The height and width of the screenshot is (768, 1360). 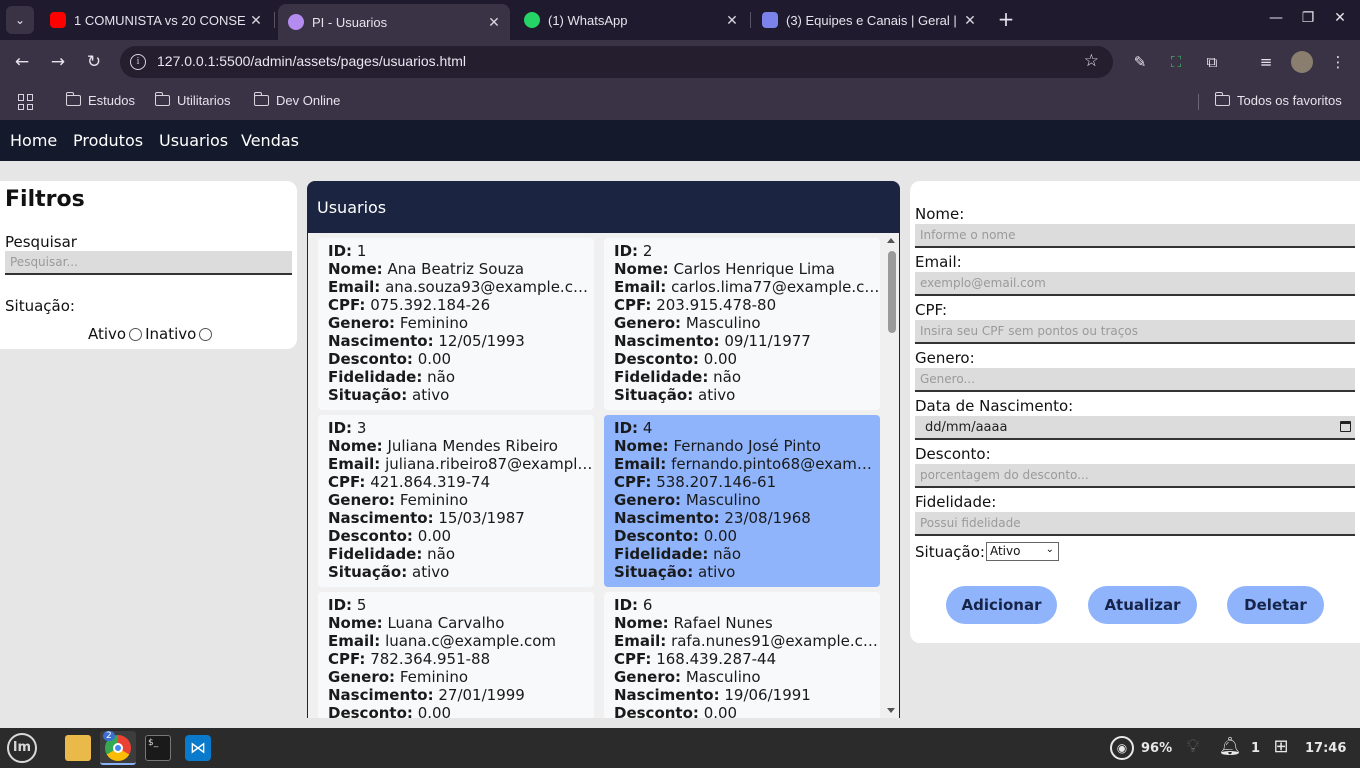 What do you see at coordinates (1325, 748) in the screenshot?
I see `clock: 17:46` at bounding box center [1325, 748].